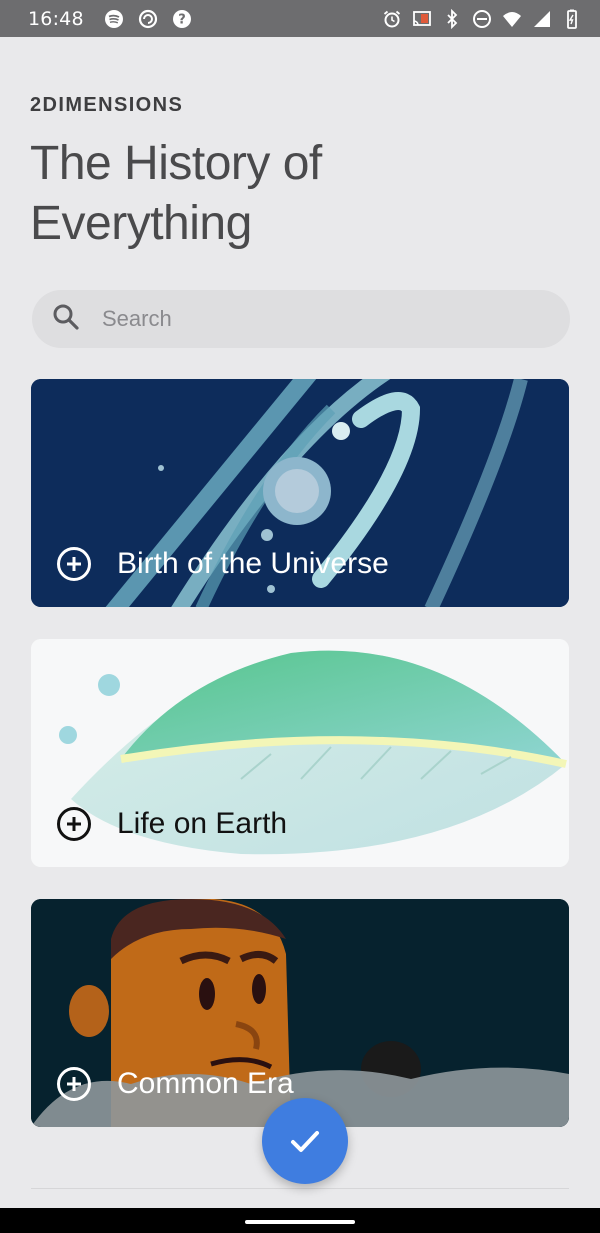  I want to click on status-time: 16:48, so click(56, 18).